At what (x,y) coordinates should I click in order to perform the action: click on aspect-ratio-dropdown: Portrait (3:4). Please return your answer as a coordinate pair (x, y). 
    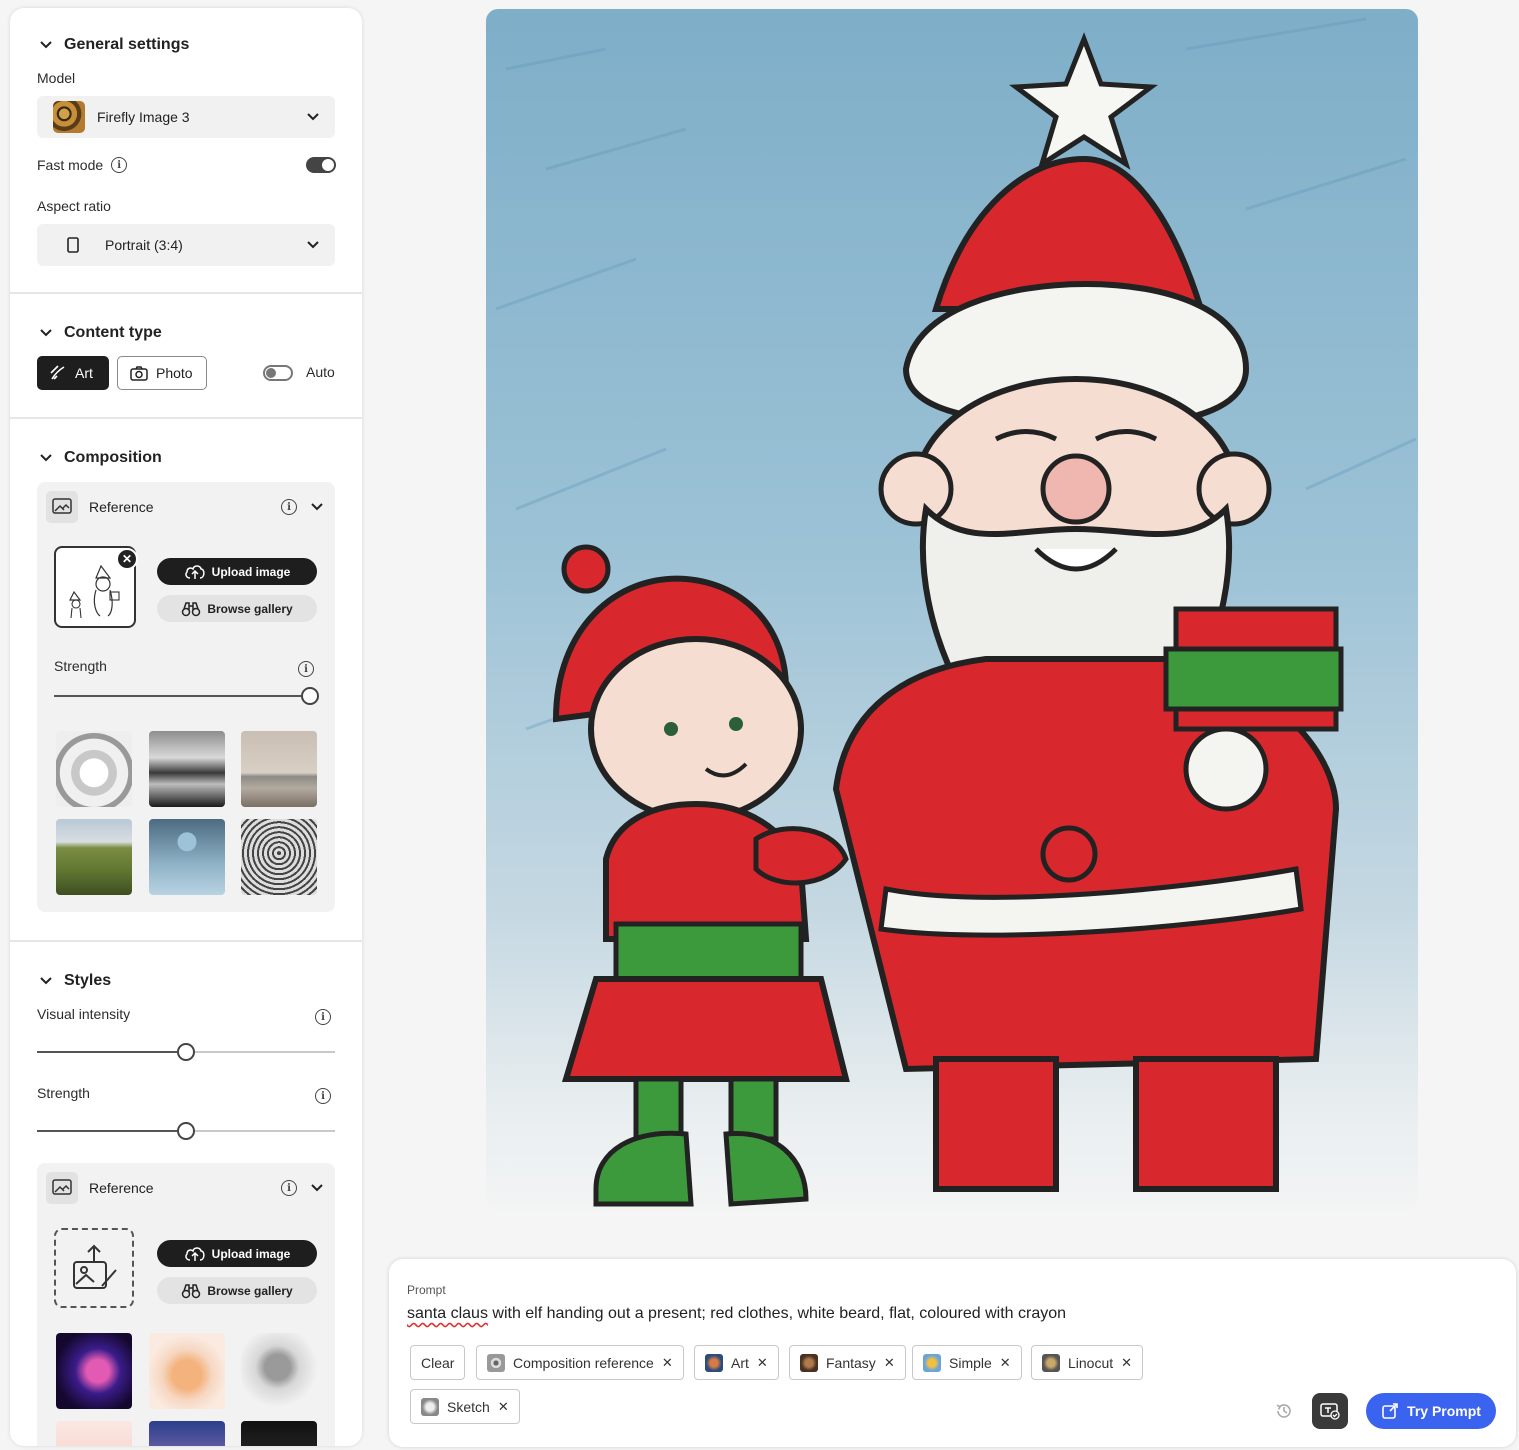
    Looking at the image, I should click on (186, 245).